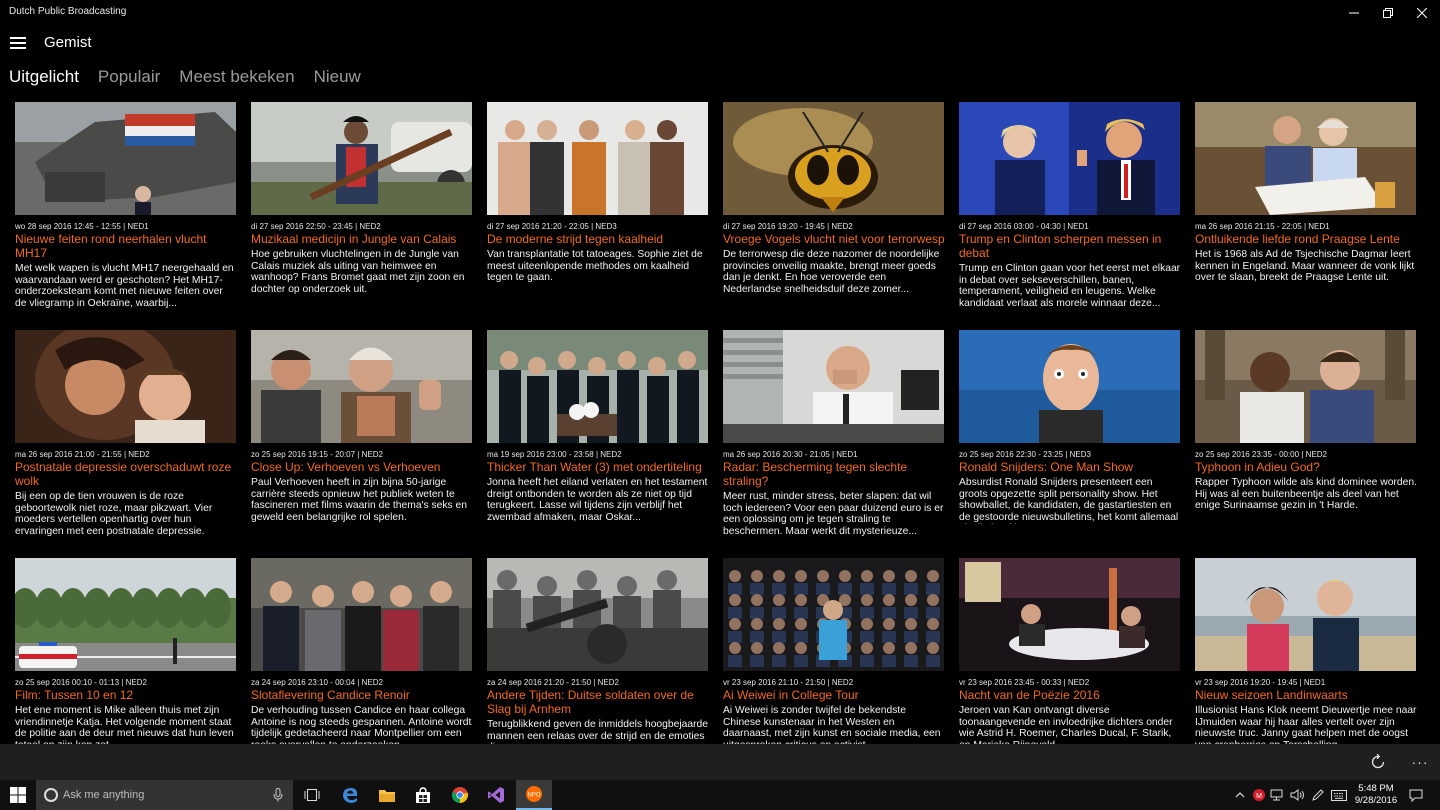 Image resolution: width=1440 pixels, height=810 pixels. I want to click on episode-title: Nieuwe feiten rond neerhalen vlucht MH17, so click(126, 246).